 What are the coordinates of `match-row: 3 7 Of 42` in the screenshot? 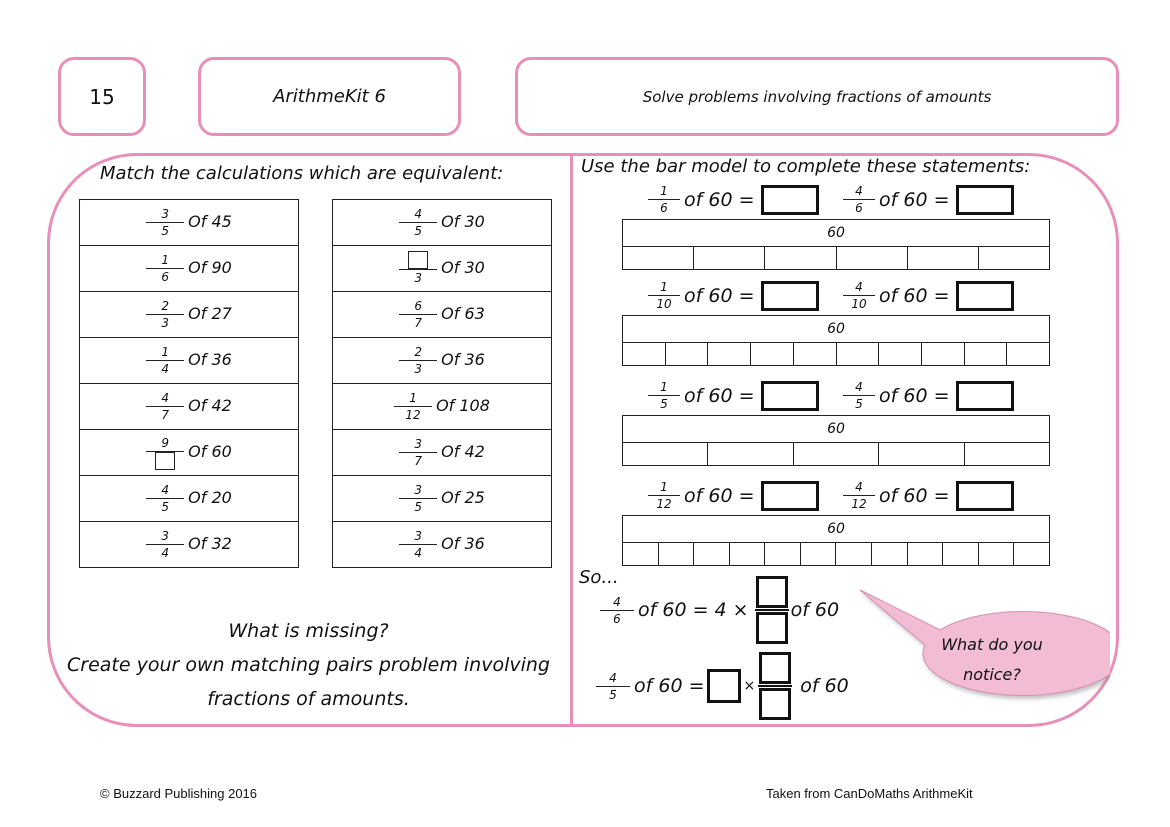 It's located at (442, 452).